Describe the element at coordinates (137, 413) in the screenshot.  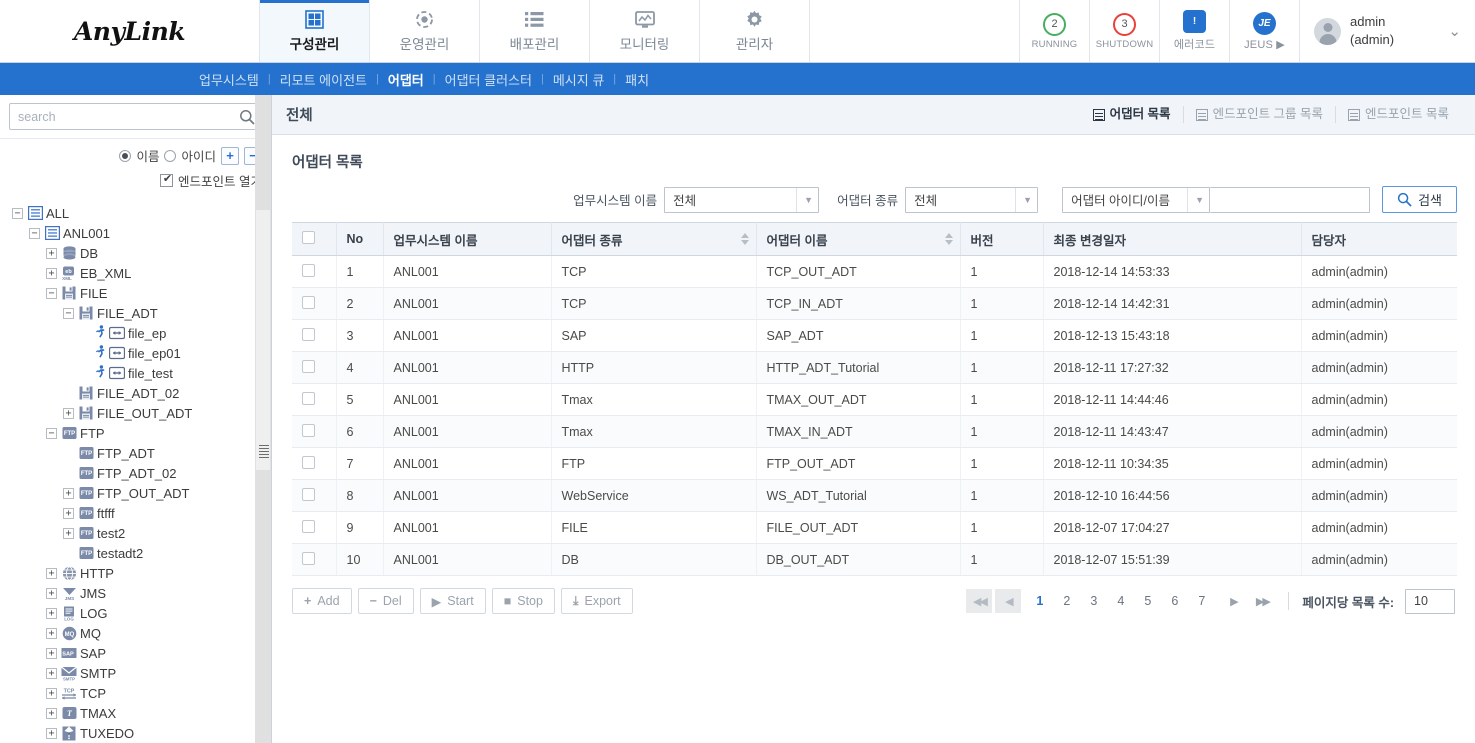
I see `tree-node: + FILE_OUT_ADT` at that location.